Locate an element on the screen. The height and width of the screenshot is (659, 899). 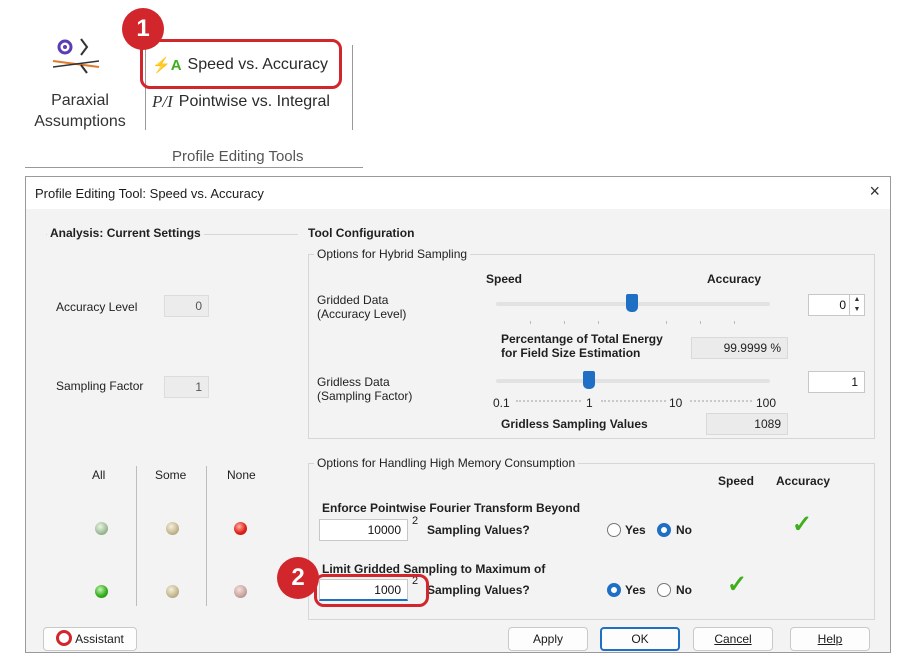
gridded-slider-thumb is located at coordinates (632, 303).